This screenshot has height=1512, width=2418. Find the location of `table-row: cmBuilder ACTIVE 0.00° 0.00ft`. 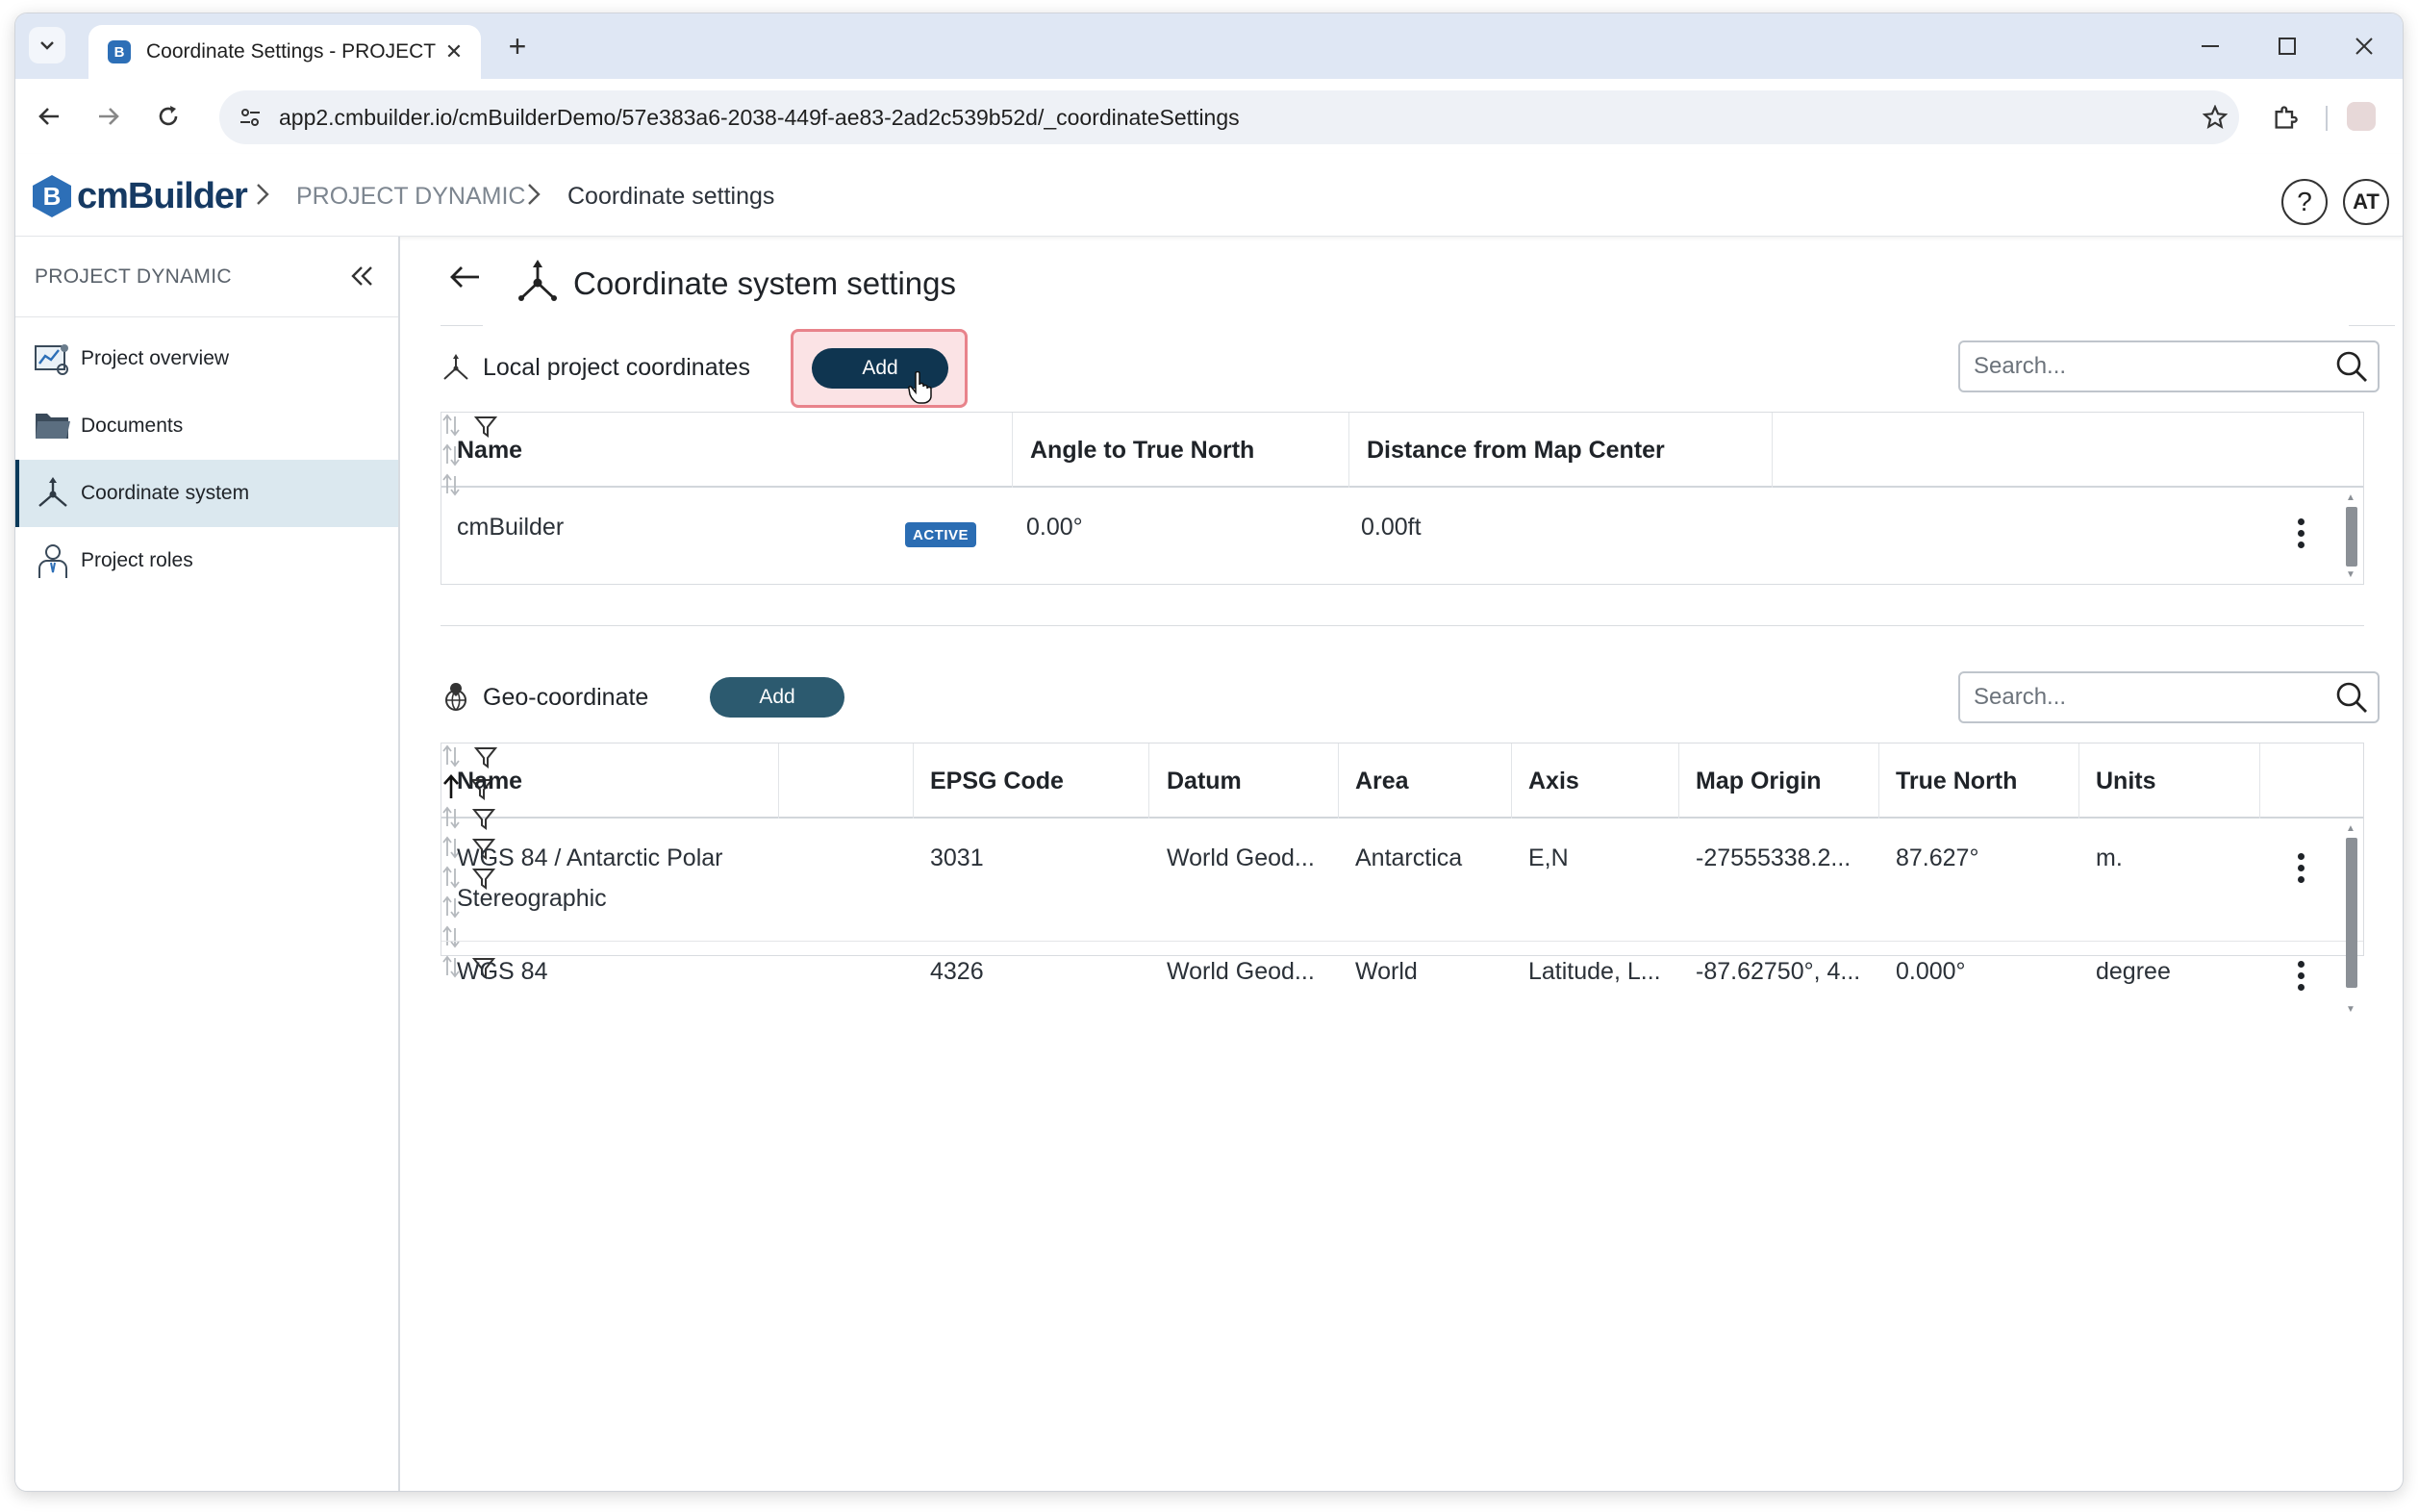

table-row: cmBuilder ACTIVE 0.00° 0.00ft is located at coordinates (1402, 536).